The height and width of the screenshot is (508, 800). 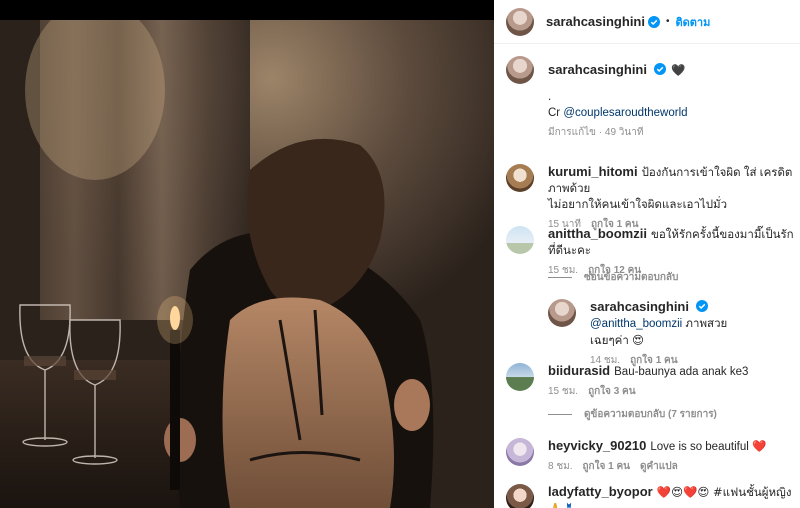 What do you see at coordinates (638, 205) in the screenshot?
I see `comment-text-line-2: ไม่อยากให้คนเข้าใจผิดและเอาไปมั่ว` at bounding box center [638, 205].